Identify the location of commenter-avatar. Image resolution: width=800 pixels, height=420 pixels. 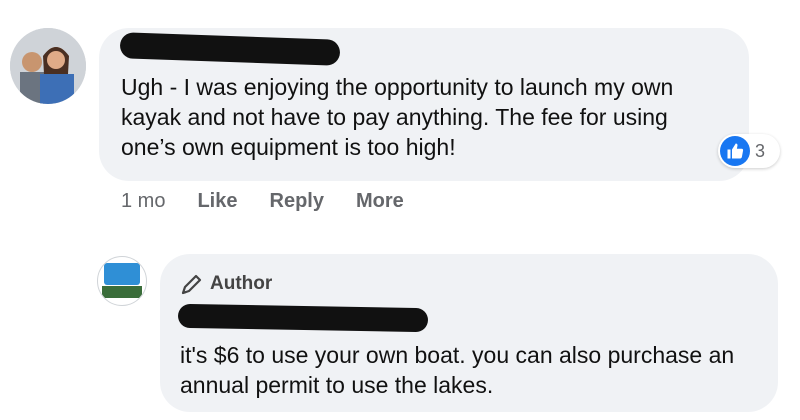
(48, 66).